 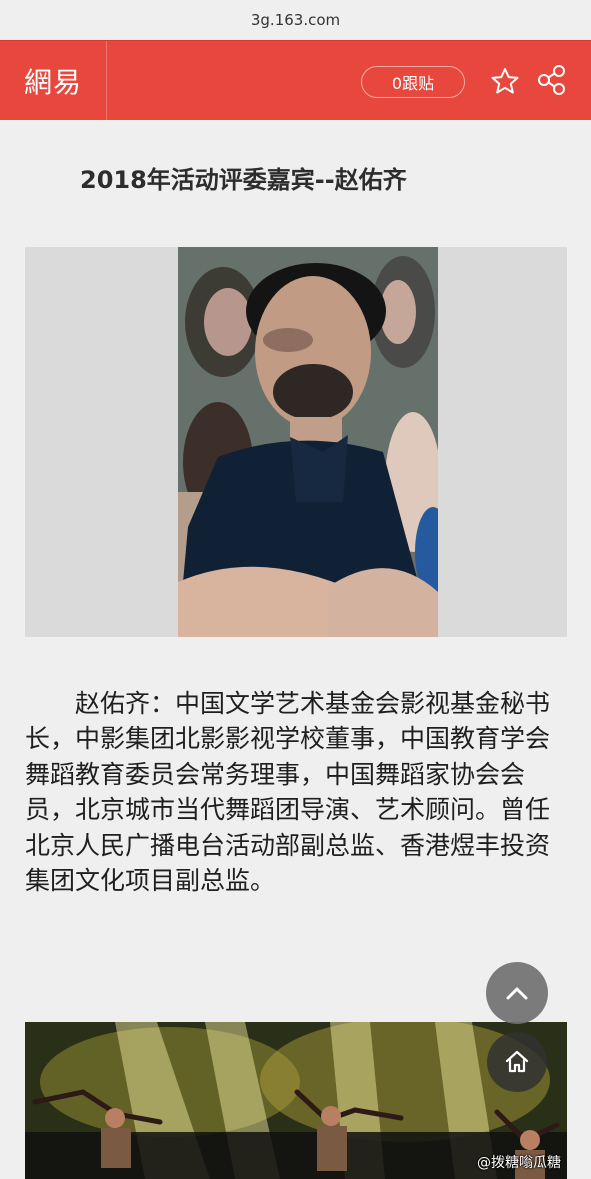 I want to click on star-icon, so click(x=505, y=81).